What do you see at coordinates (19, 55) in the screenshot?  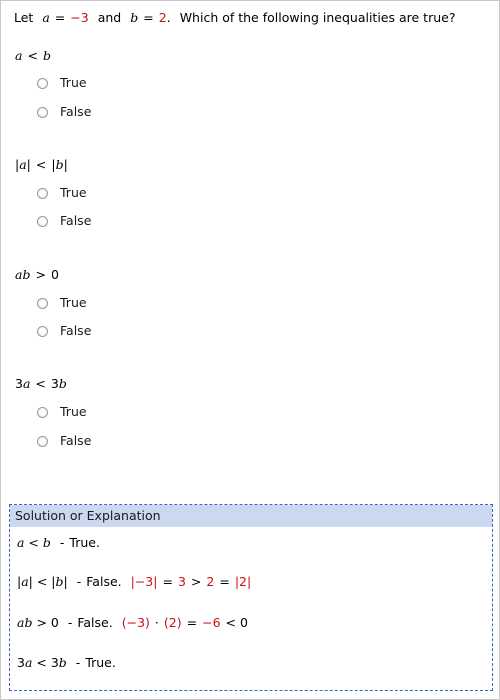 I see `q1-lhs: a` at bounding box center [19, 55].